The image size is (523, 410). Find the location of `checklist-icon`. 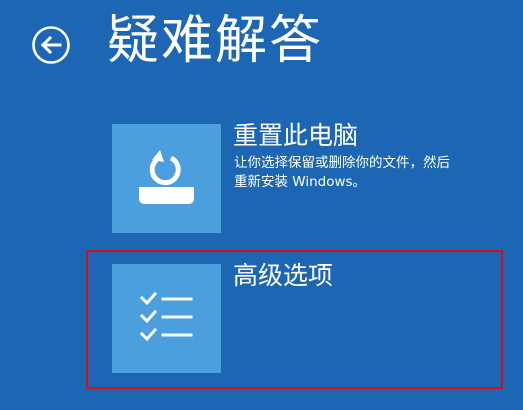

checklist-icon is located at coordinates (166, 316).